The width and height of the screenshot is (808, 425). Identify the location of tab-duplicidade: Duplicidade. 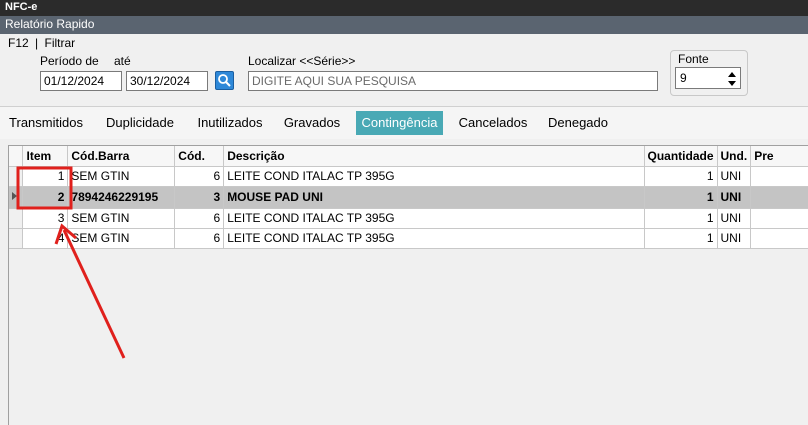
(140, 123).